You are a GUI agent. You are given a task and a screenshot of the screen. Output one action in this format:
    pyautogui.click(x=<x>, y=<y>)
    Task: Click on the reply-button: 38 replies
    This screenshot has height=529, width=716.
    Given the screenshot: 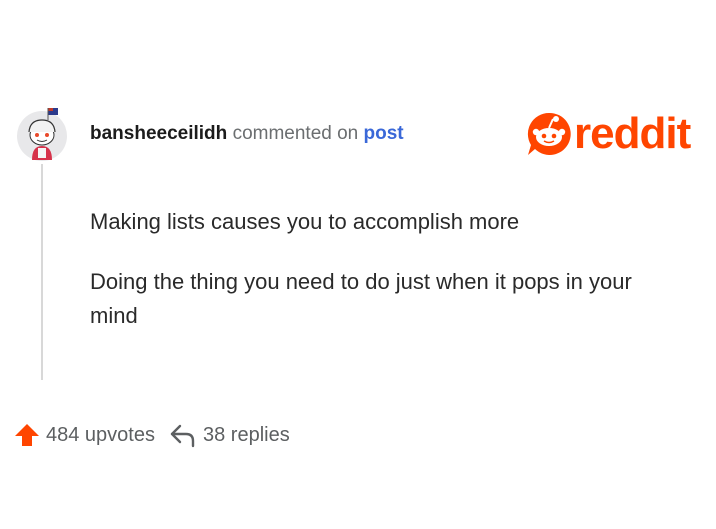 What is the action you would take?
    pyautogui.click(x=229, y=435)
    